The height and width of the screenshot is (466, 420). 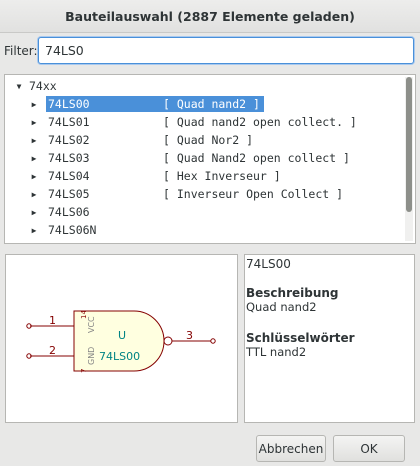 I want to click on window-title: Bauteilauswahl (2887 Elemente geladen), so click(x=210, y=16).